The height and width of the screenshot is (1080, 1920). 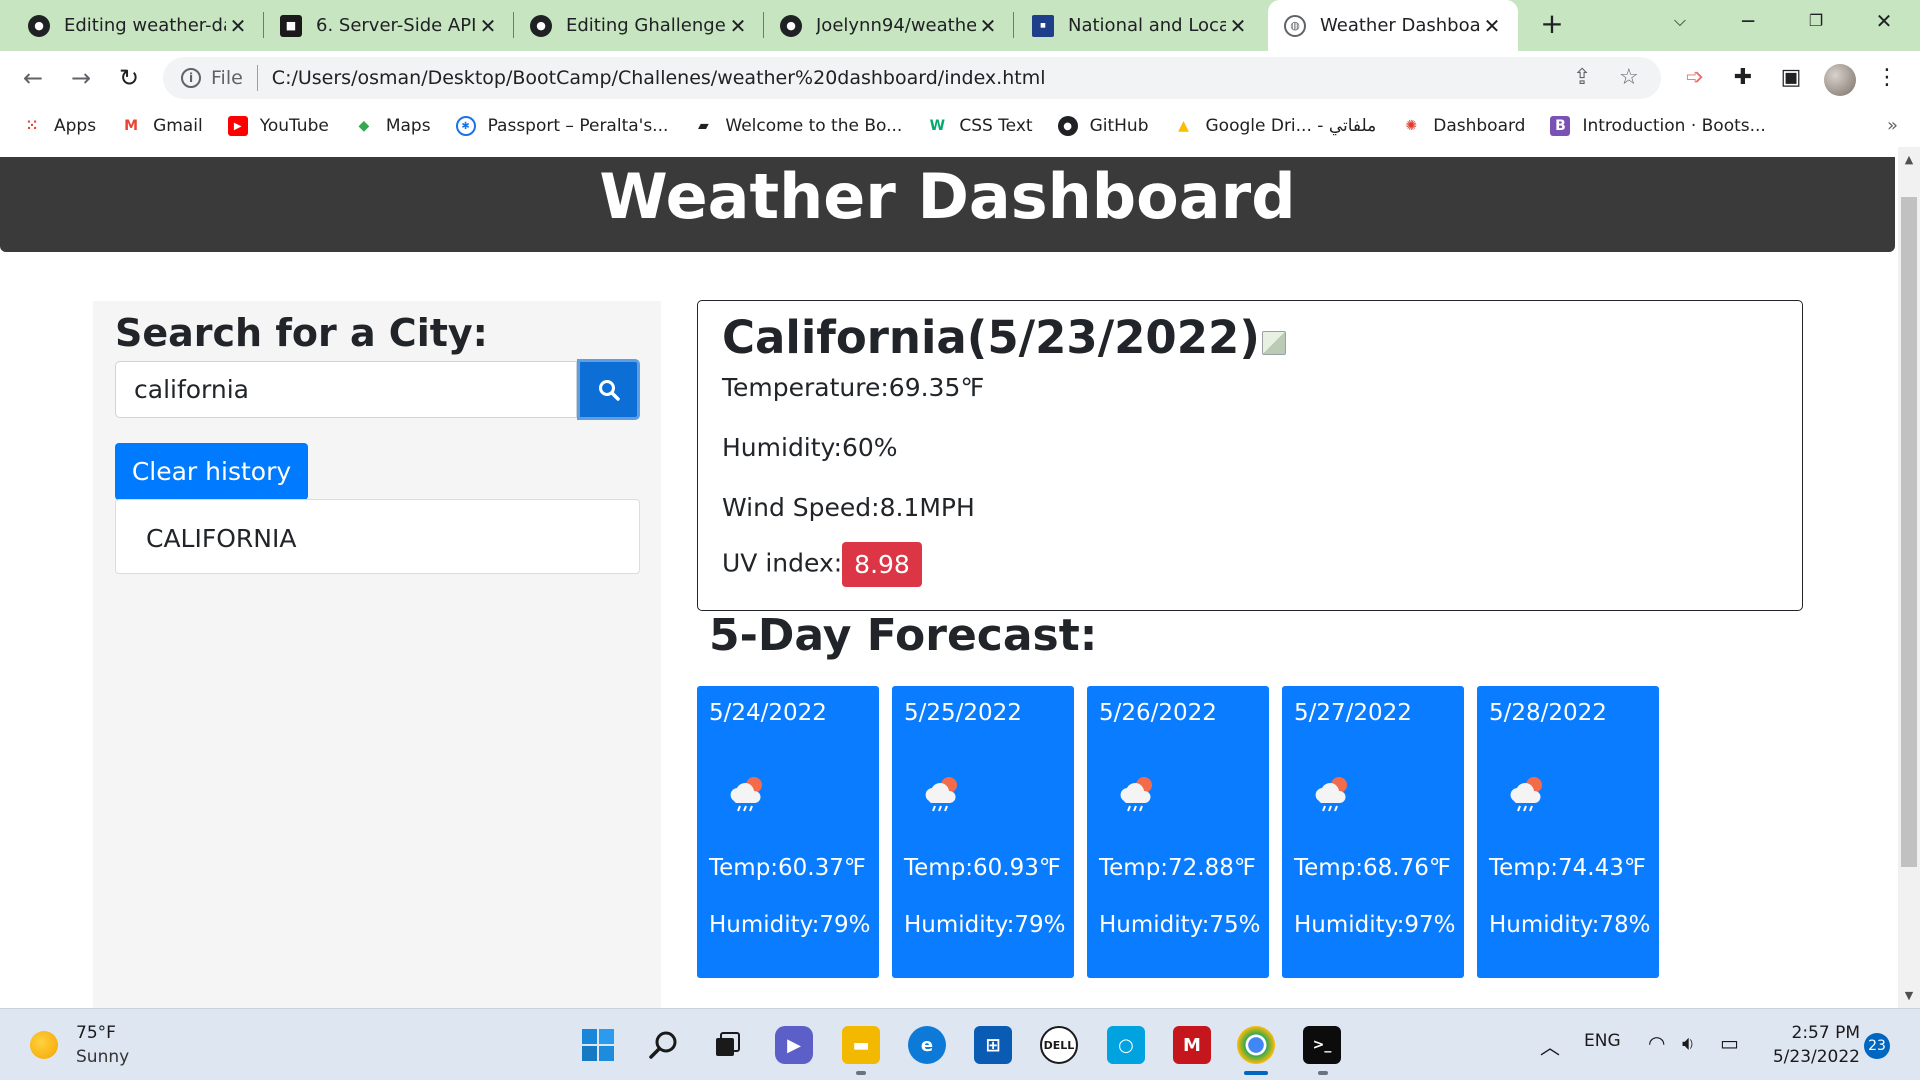 I want to click on new-tab-button: +, so click(x=1552, y=25).